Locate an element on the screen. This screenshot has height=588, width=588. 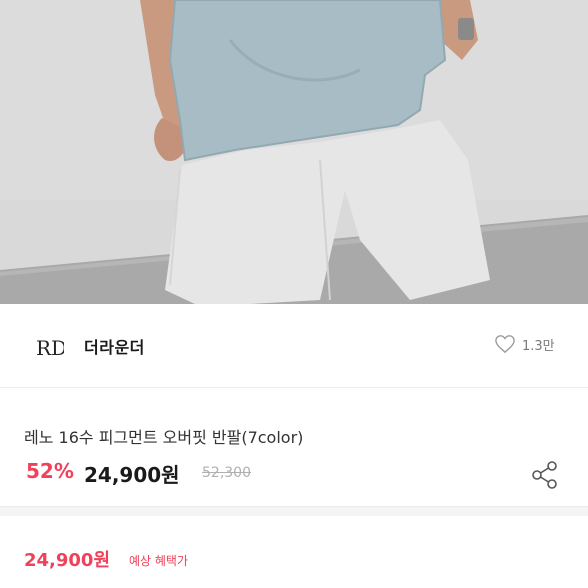
brand-logo: RD is located at coordinates (50, 347).